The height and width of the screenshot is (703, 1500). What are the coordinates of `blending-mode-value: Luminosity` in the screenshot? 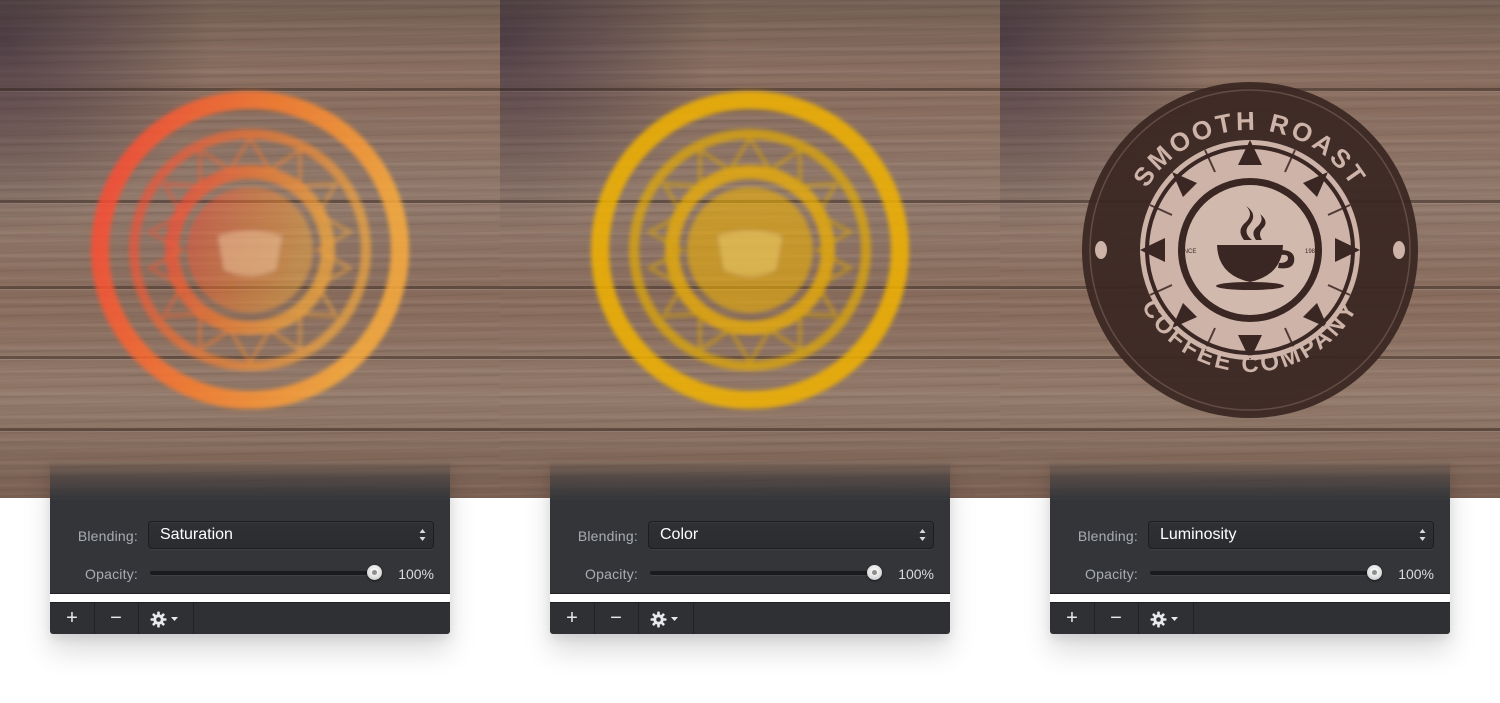 It's located at (1198, 534).